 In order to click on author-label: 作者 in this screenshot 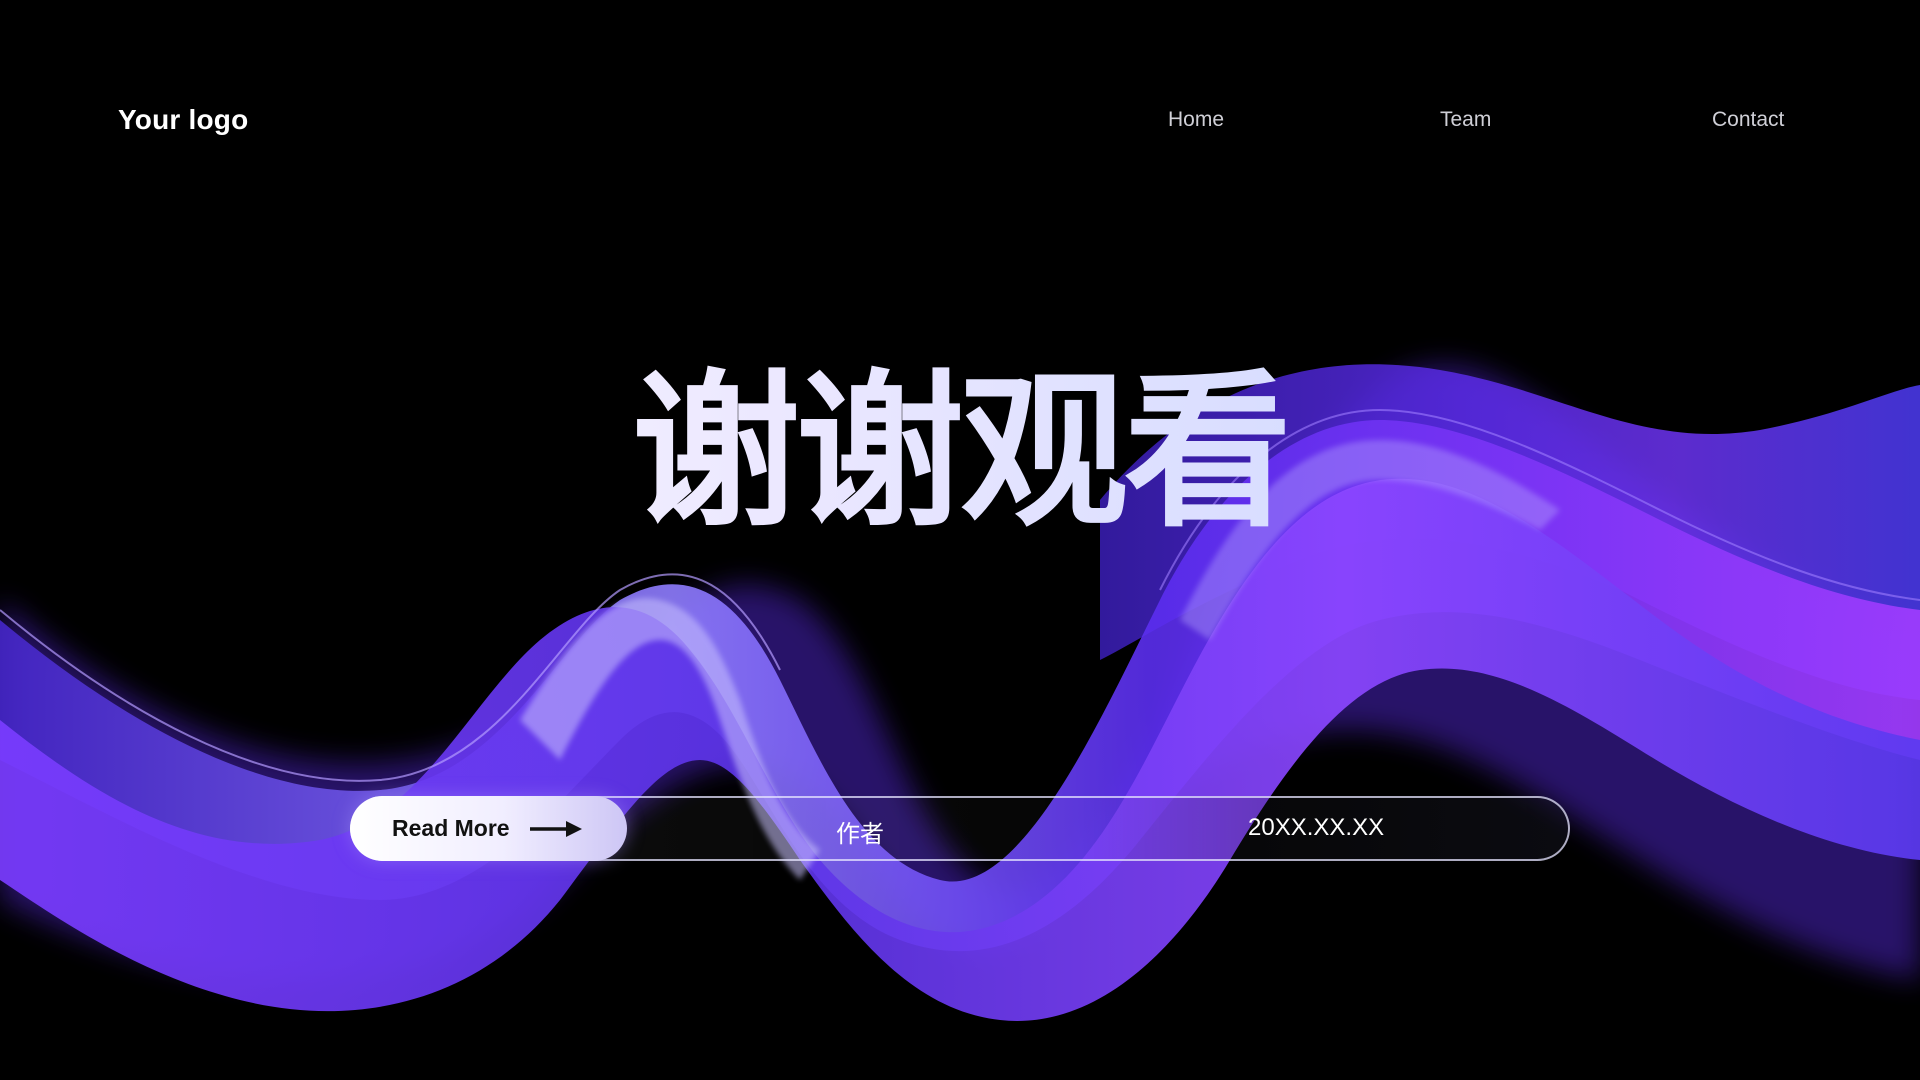, I will do `click(860, 834)`.